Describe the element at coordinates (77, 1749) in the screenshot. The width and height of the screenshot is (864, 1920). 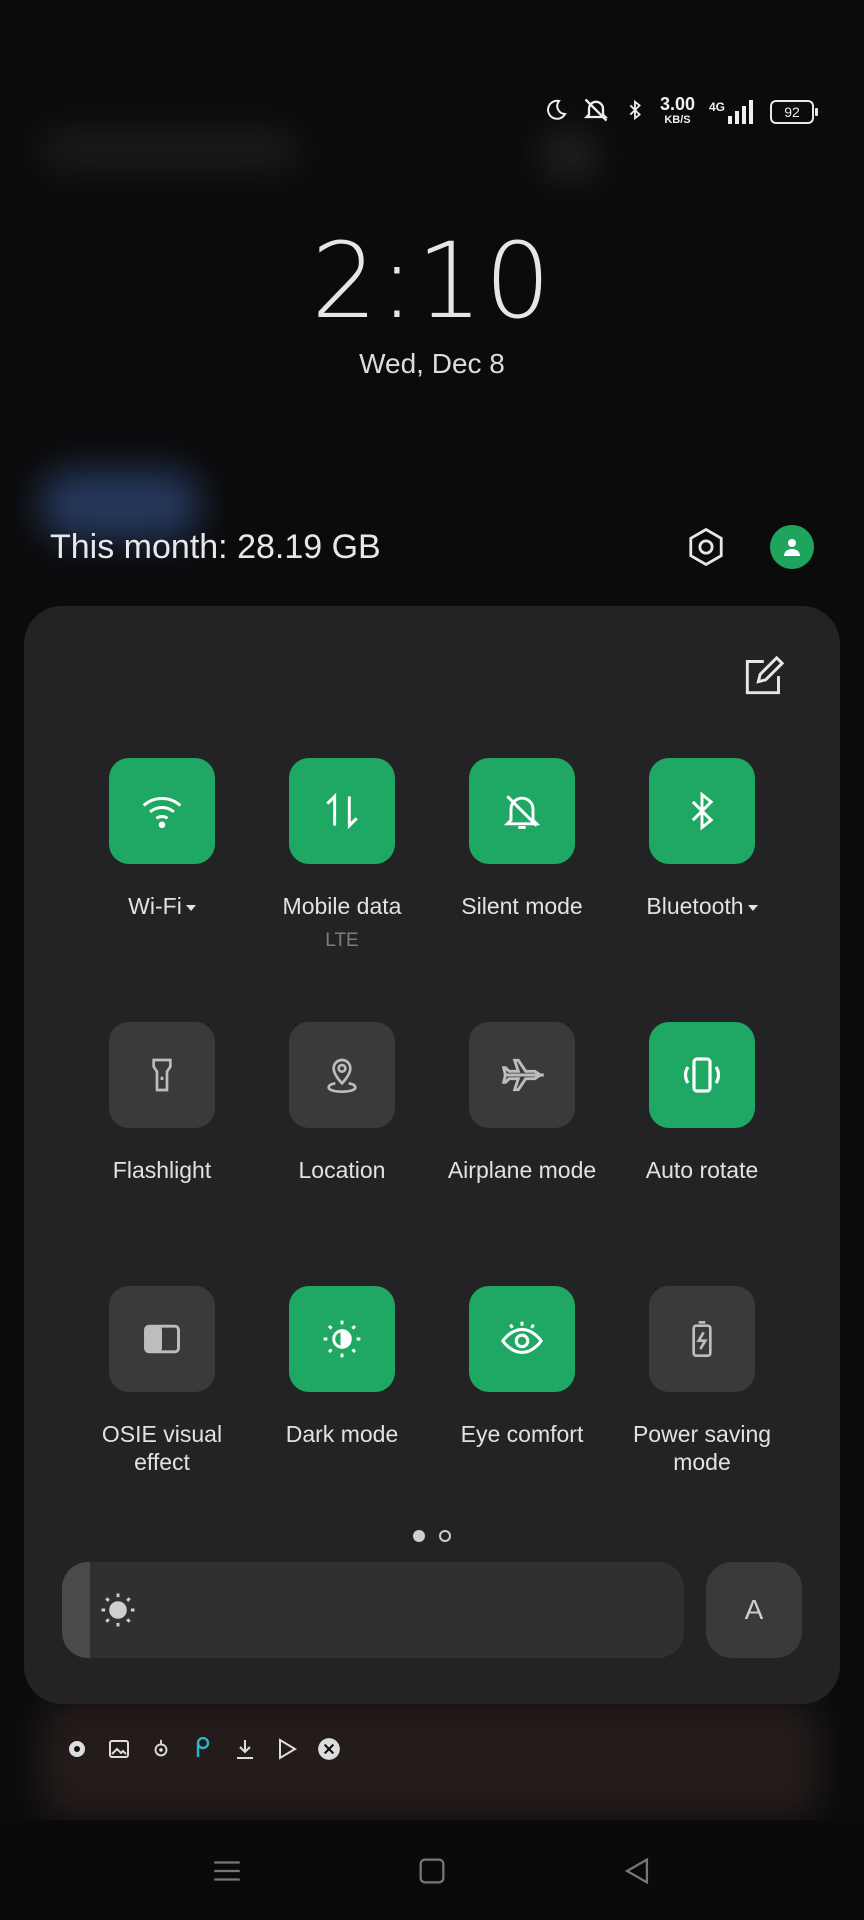
I see `settings-icon` at that location.